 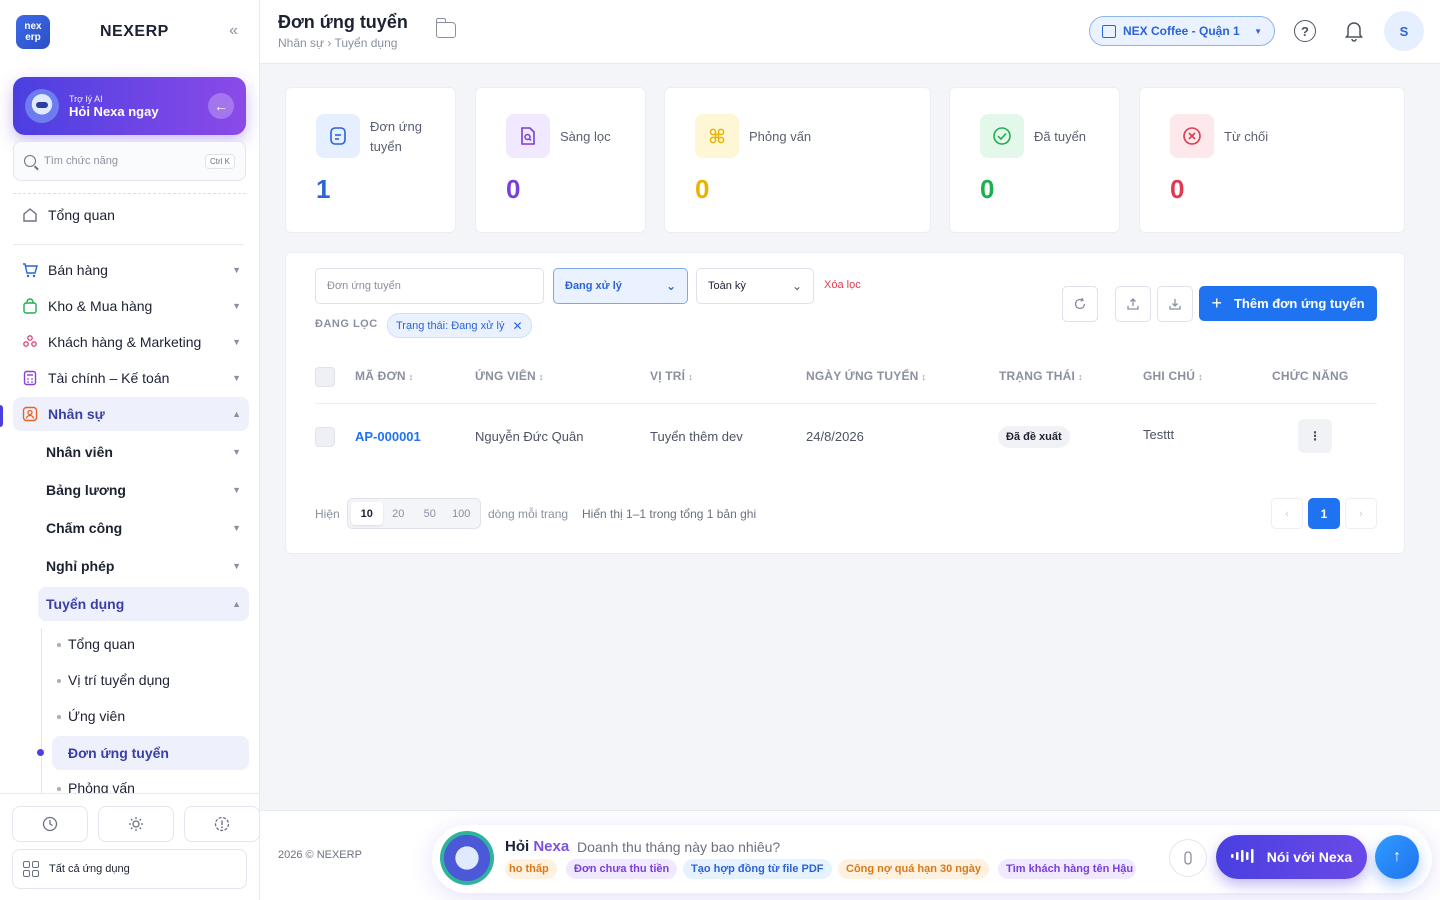 What do you see at coordinates (370, 160) in the screenshot?
I see `stat-applications: Đơn ứng tuyển 1` at bounding box center [370, 160].